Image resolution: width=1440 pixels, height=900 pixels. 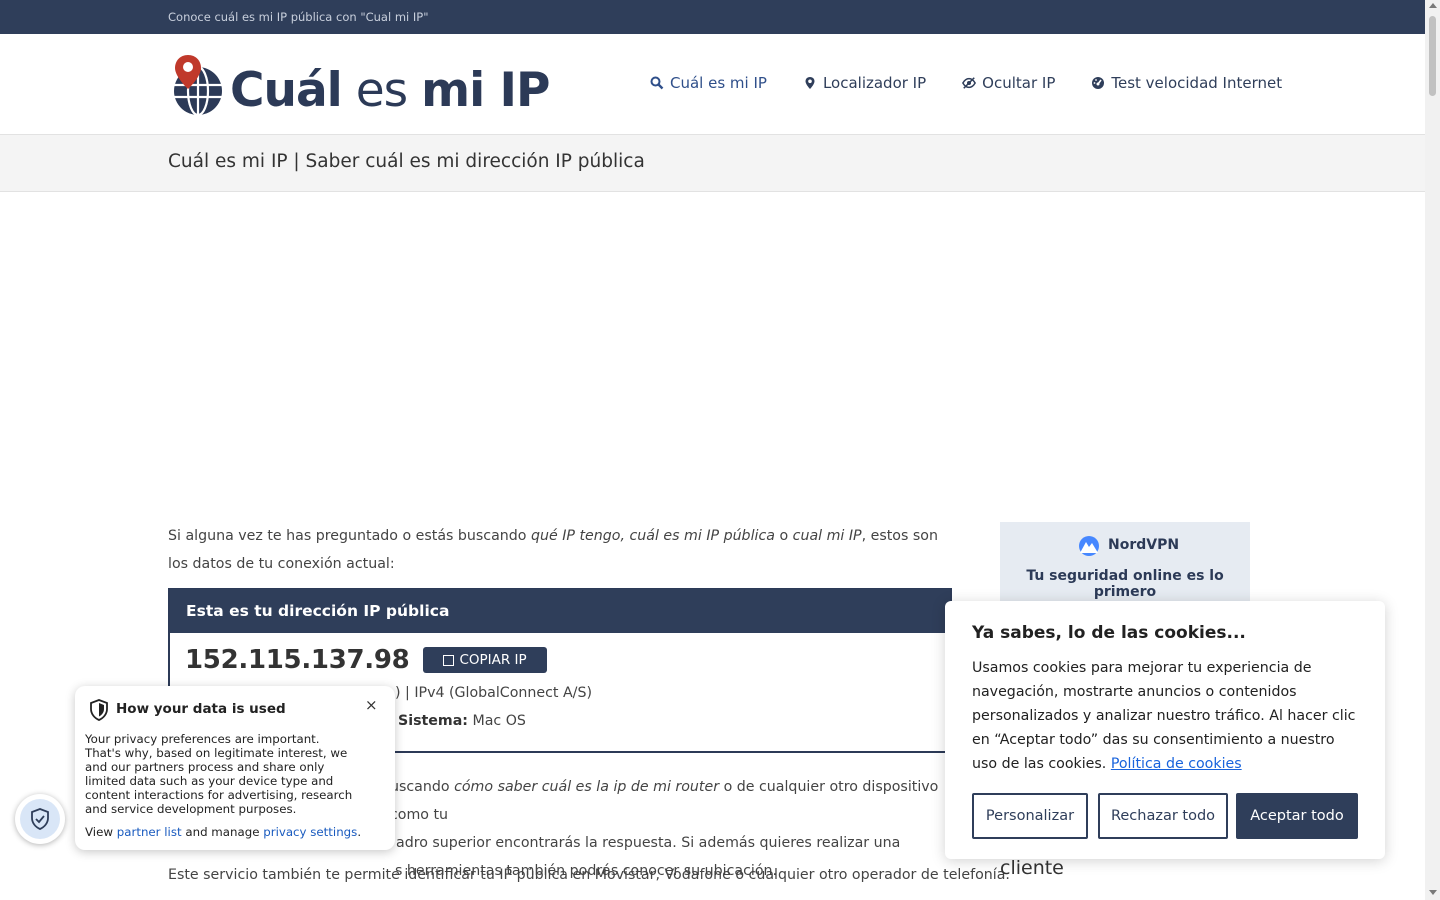 What do you see at coordinates (1176, 764) in the screenshot?
I see `cookie-policy-link: Política de cookies` at bounding box center [1176, 764].